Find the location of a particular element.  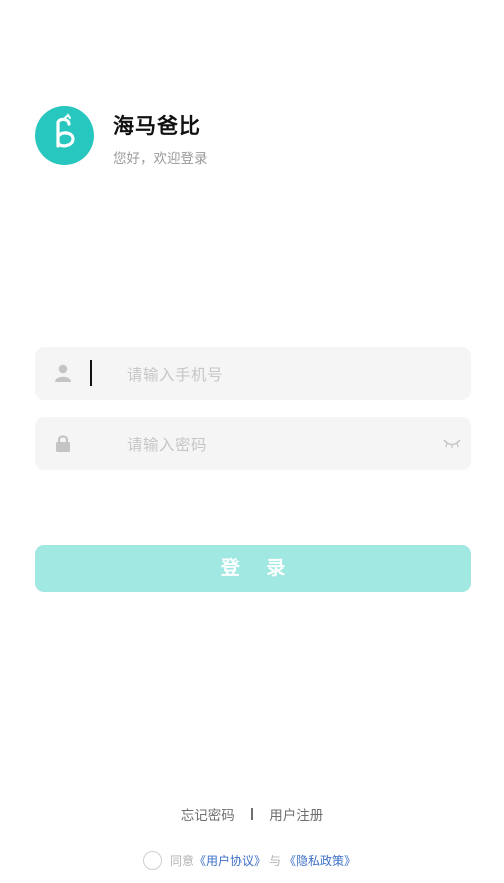

app-logo-icon is located at coordinates (64, 135).